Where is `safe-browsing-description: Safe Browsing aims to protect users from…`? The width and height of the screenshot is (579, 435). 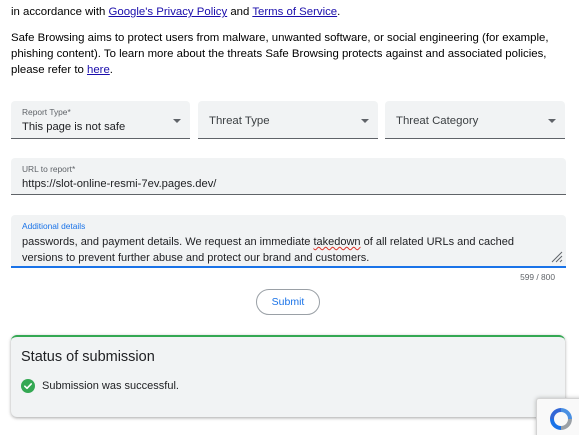 safe-browsing-description: Safe Browsing aims to protect users from… is located at coordinates (280, 54).